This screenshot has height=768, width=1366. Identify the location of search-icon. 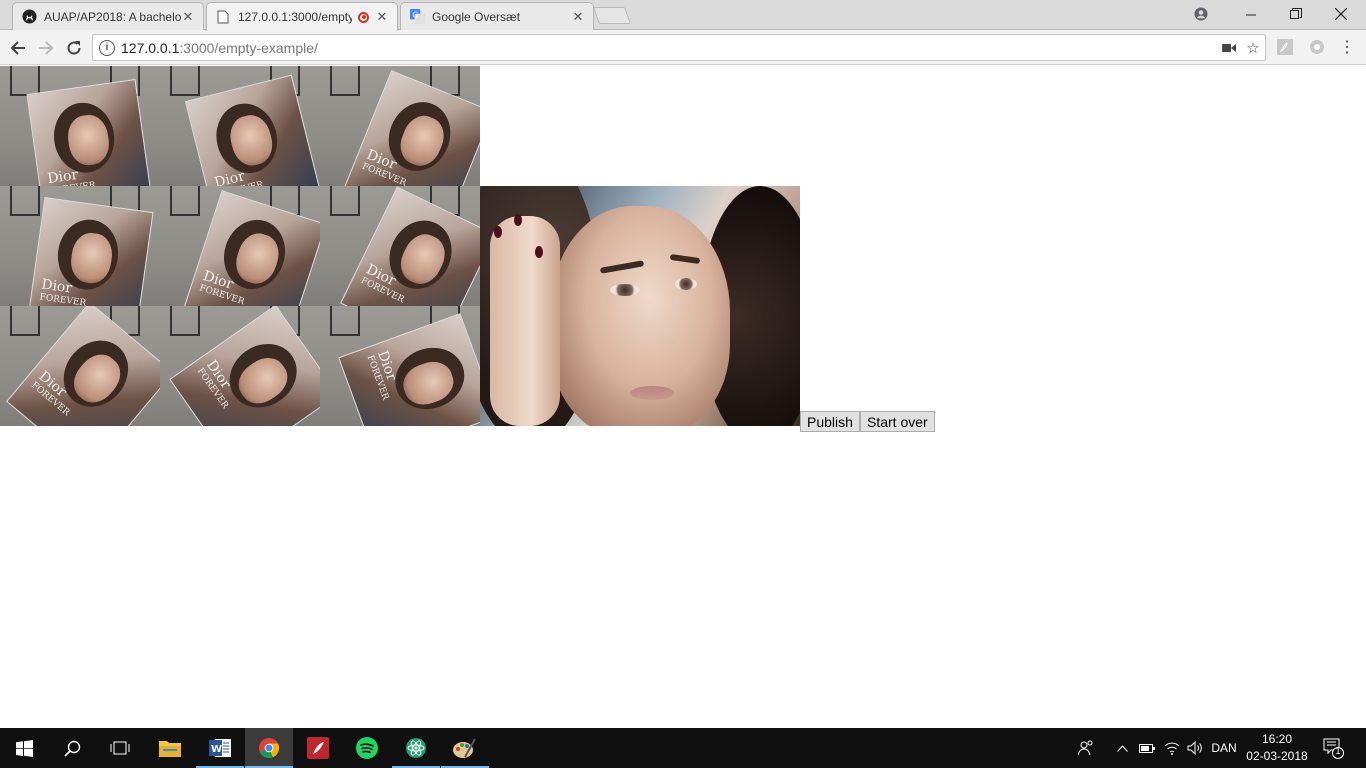
(72, 748).